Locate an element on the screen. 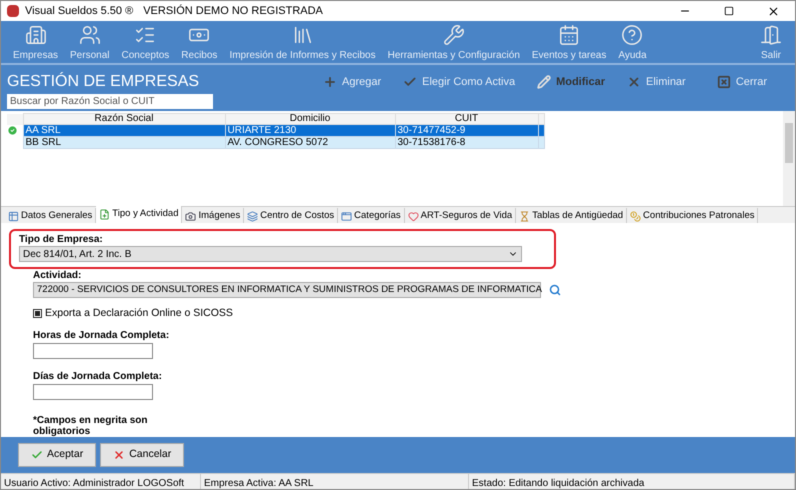  form-add-icon is located at coordinates (104, 214).